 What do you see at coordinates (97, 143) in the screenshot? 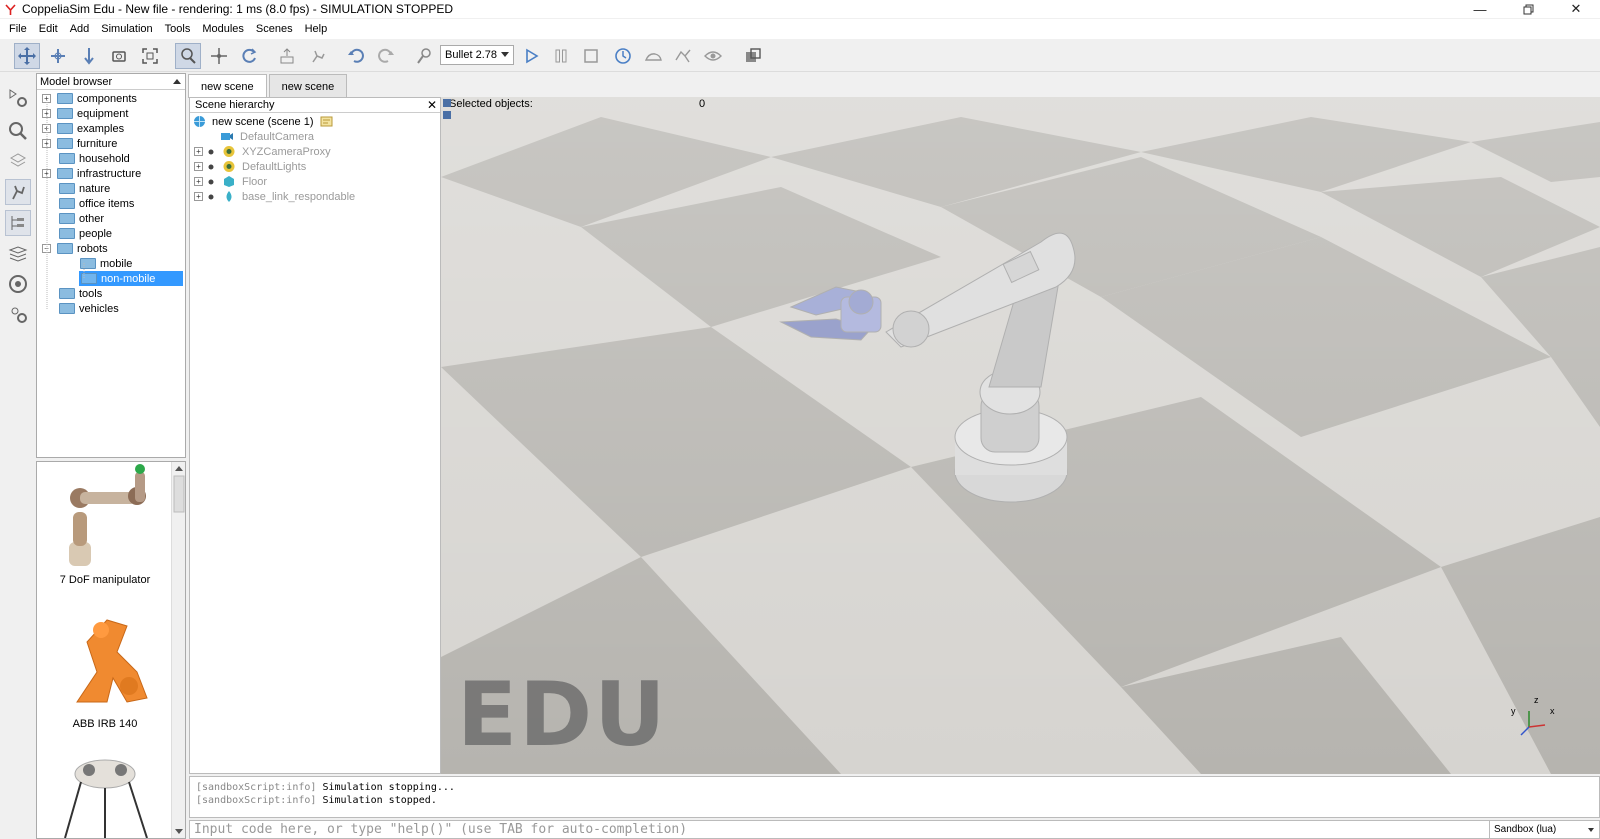
I see `tree-item-label: furniture` at bounding box center [97, 143].